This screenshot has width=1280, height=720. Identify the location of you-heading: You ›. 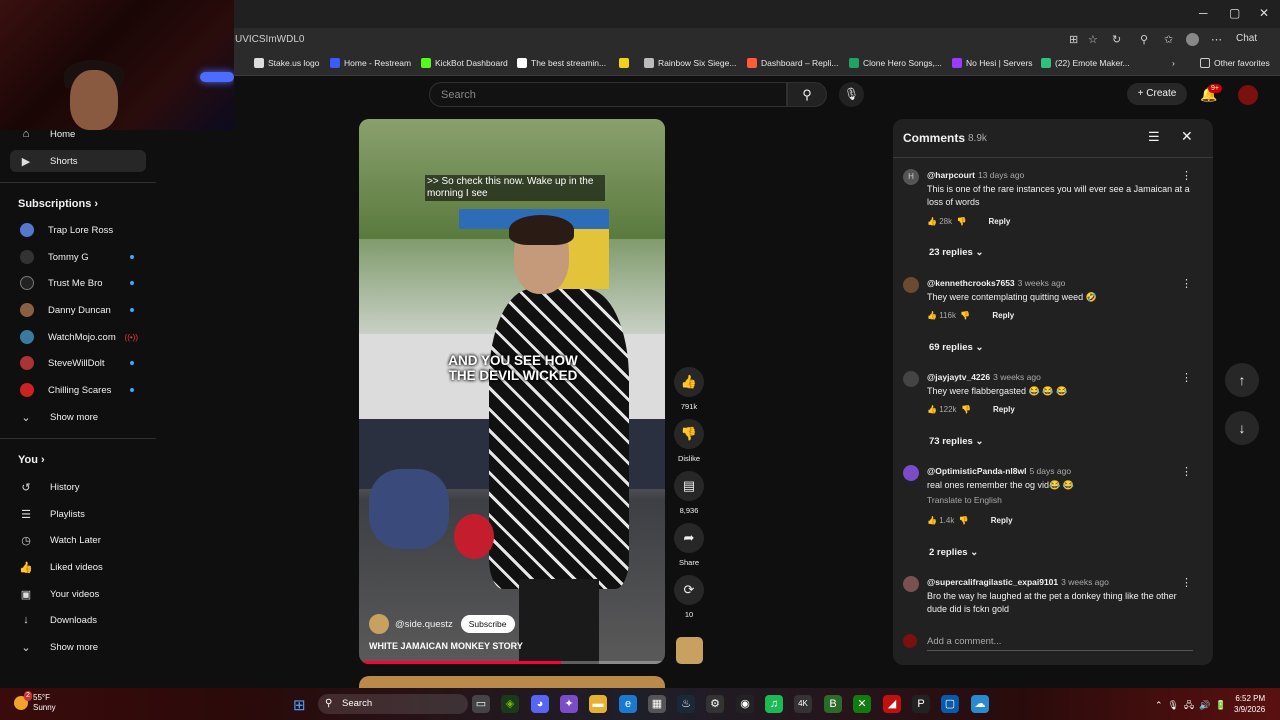
(31, 460).